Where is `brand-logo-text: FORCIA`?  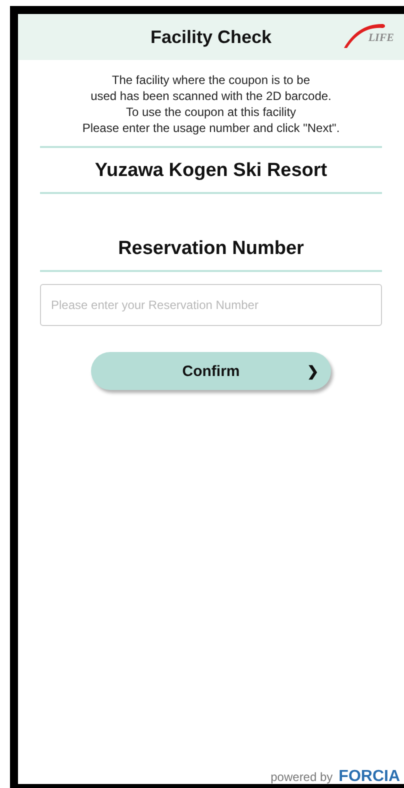 brand-logo-text: FORCIA is located at coordinates (369, 776).